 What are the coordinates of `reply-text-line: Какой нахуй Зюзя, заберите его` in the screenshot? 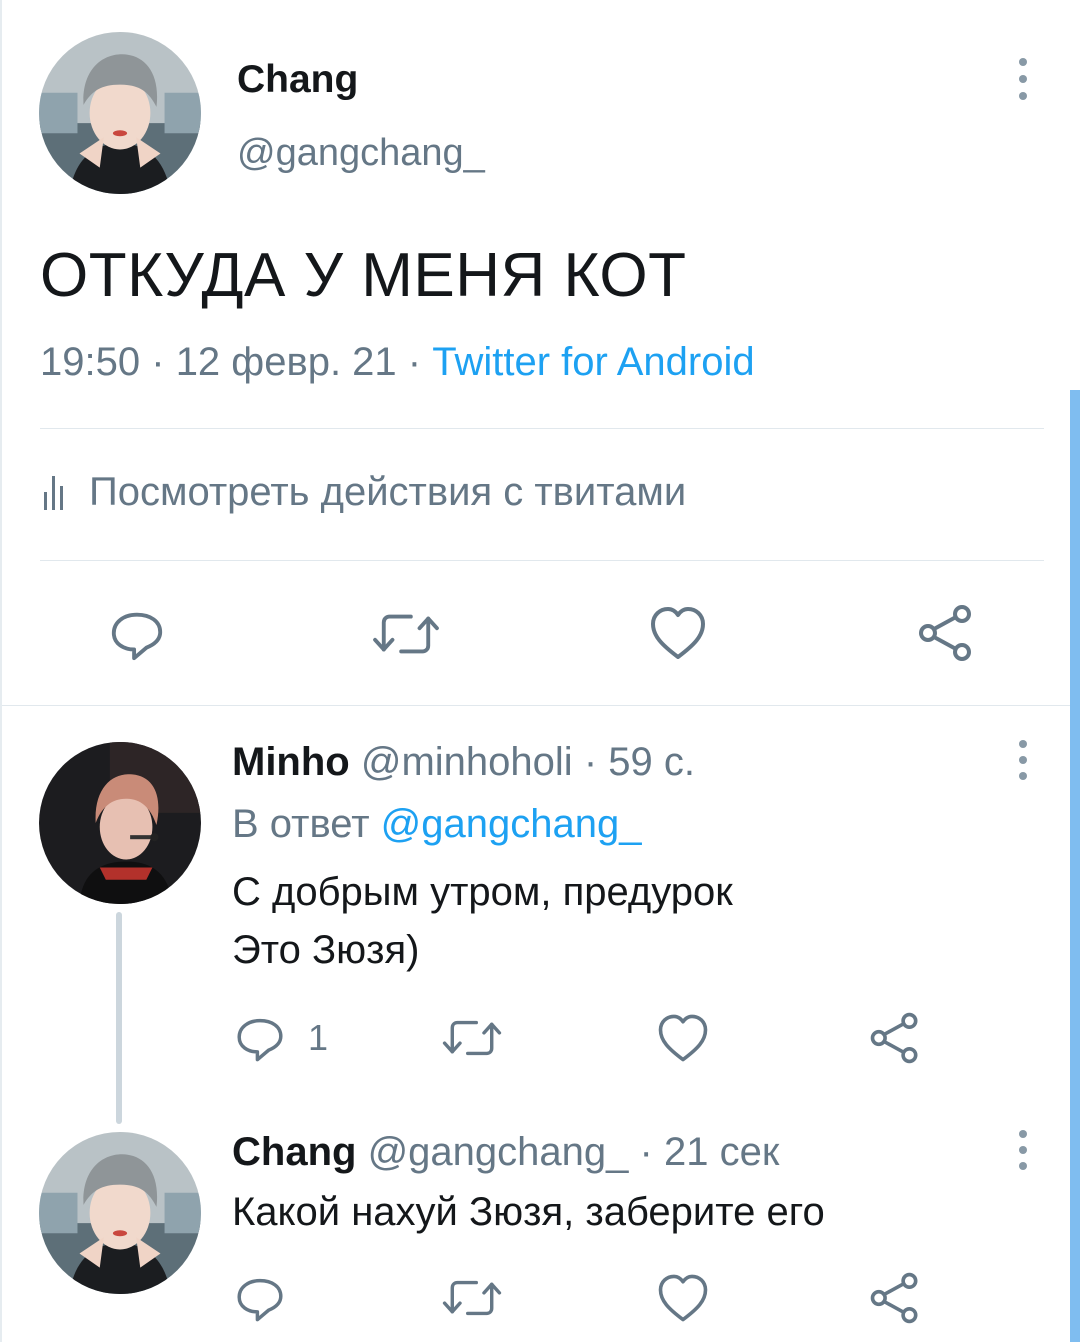 It's located at (528, 1212).